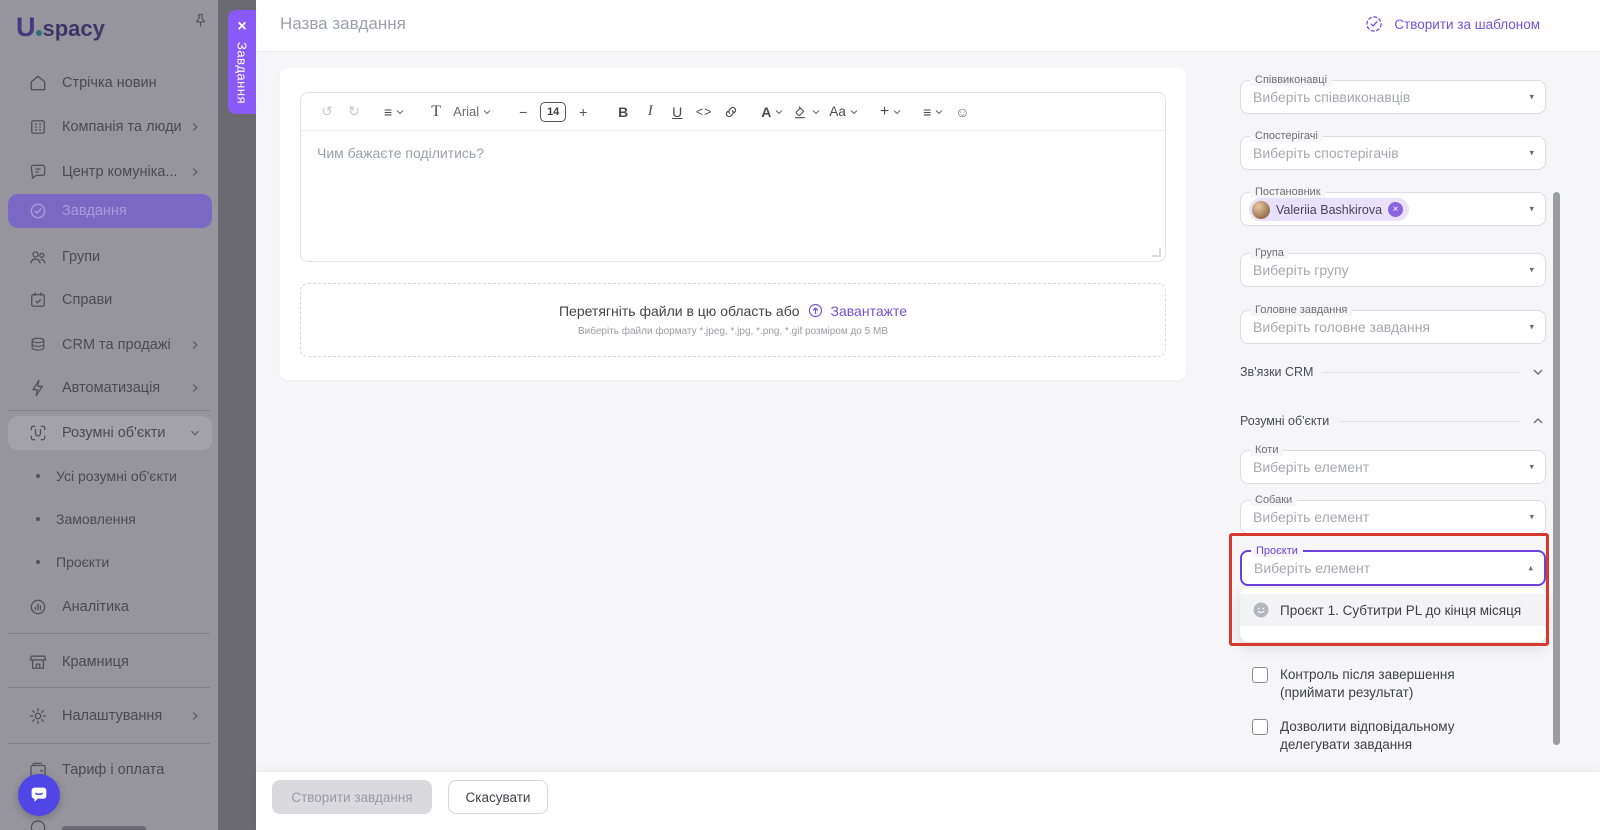  What do you see at coordinates (473, 112) in the screenshot?
I see `font-family-select: Arial` at bounding box center [473, 112].